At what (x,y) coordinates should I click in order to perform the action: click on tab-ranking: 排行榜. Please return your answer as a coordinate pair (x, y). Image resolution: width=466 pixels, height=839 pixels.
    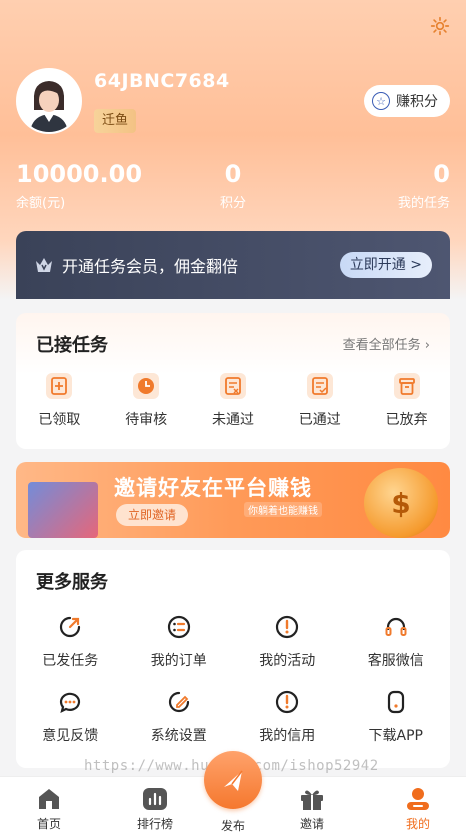
    Looking at the image, I should click on (155, 809).